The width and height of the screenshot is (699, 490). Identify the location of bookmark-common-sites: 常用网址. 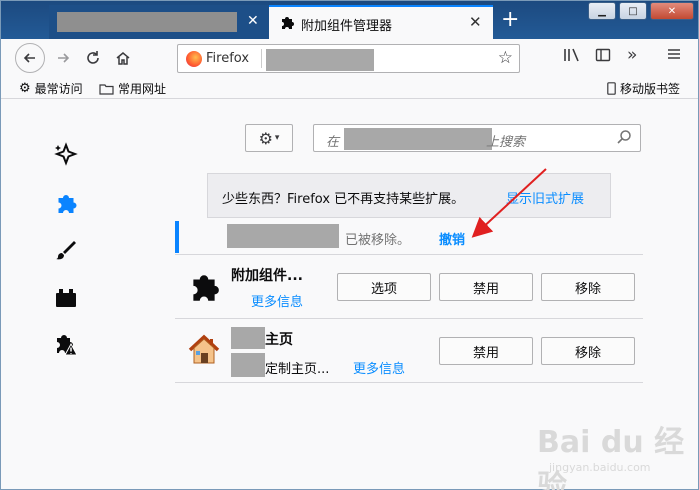
(132, 88).